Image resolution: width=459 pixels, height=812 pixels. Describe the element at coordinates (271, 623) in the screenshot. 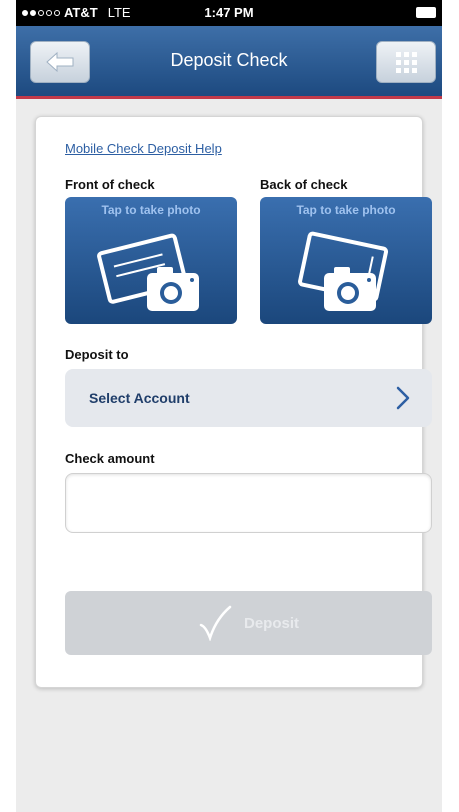

I see `deposit-button-label: Deposit` at that location.